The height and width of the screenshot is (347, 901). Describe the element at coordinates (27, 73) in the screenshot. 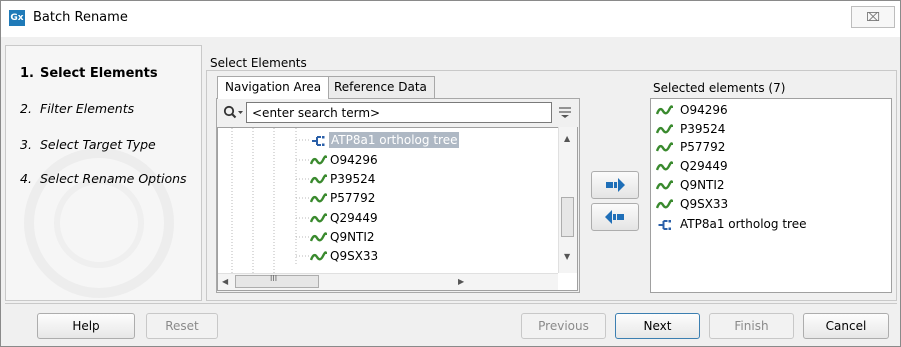

I see `step-number: 1.` at that location.